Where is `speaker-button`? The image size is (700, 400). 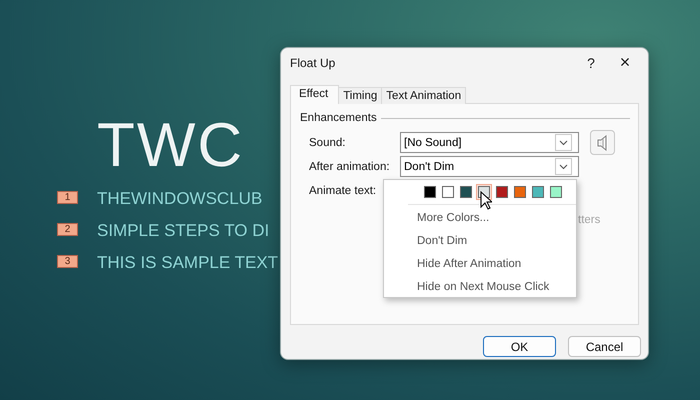 speaker-button is located at coordinates (602, 142).